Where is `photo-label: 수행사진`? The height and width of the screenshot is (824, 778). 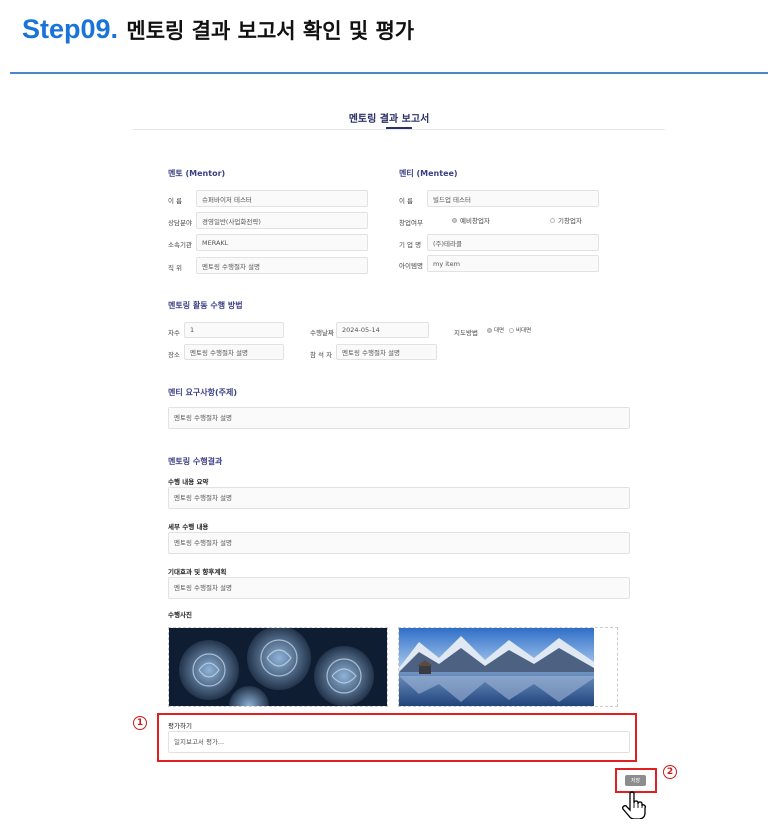
photo-label: 수행사진 is located at coordinates (180, 615).